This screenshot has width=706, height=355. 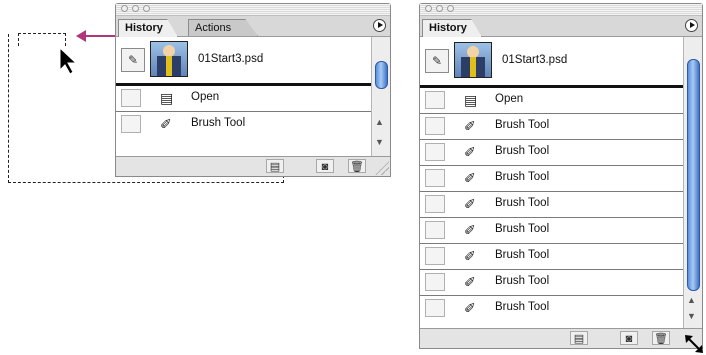 I want to click on resize-grip, so click(x=382, y=168).